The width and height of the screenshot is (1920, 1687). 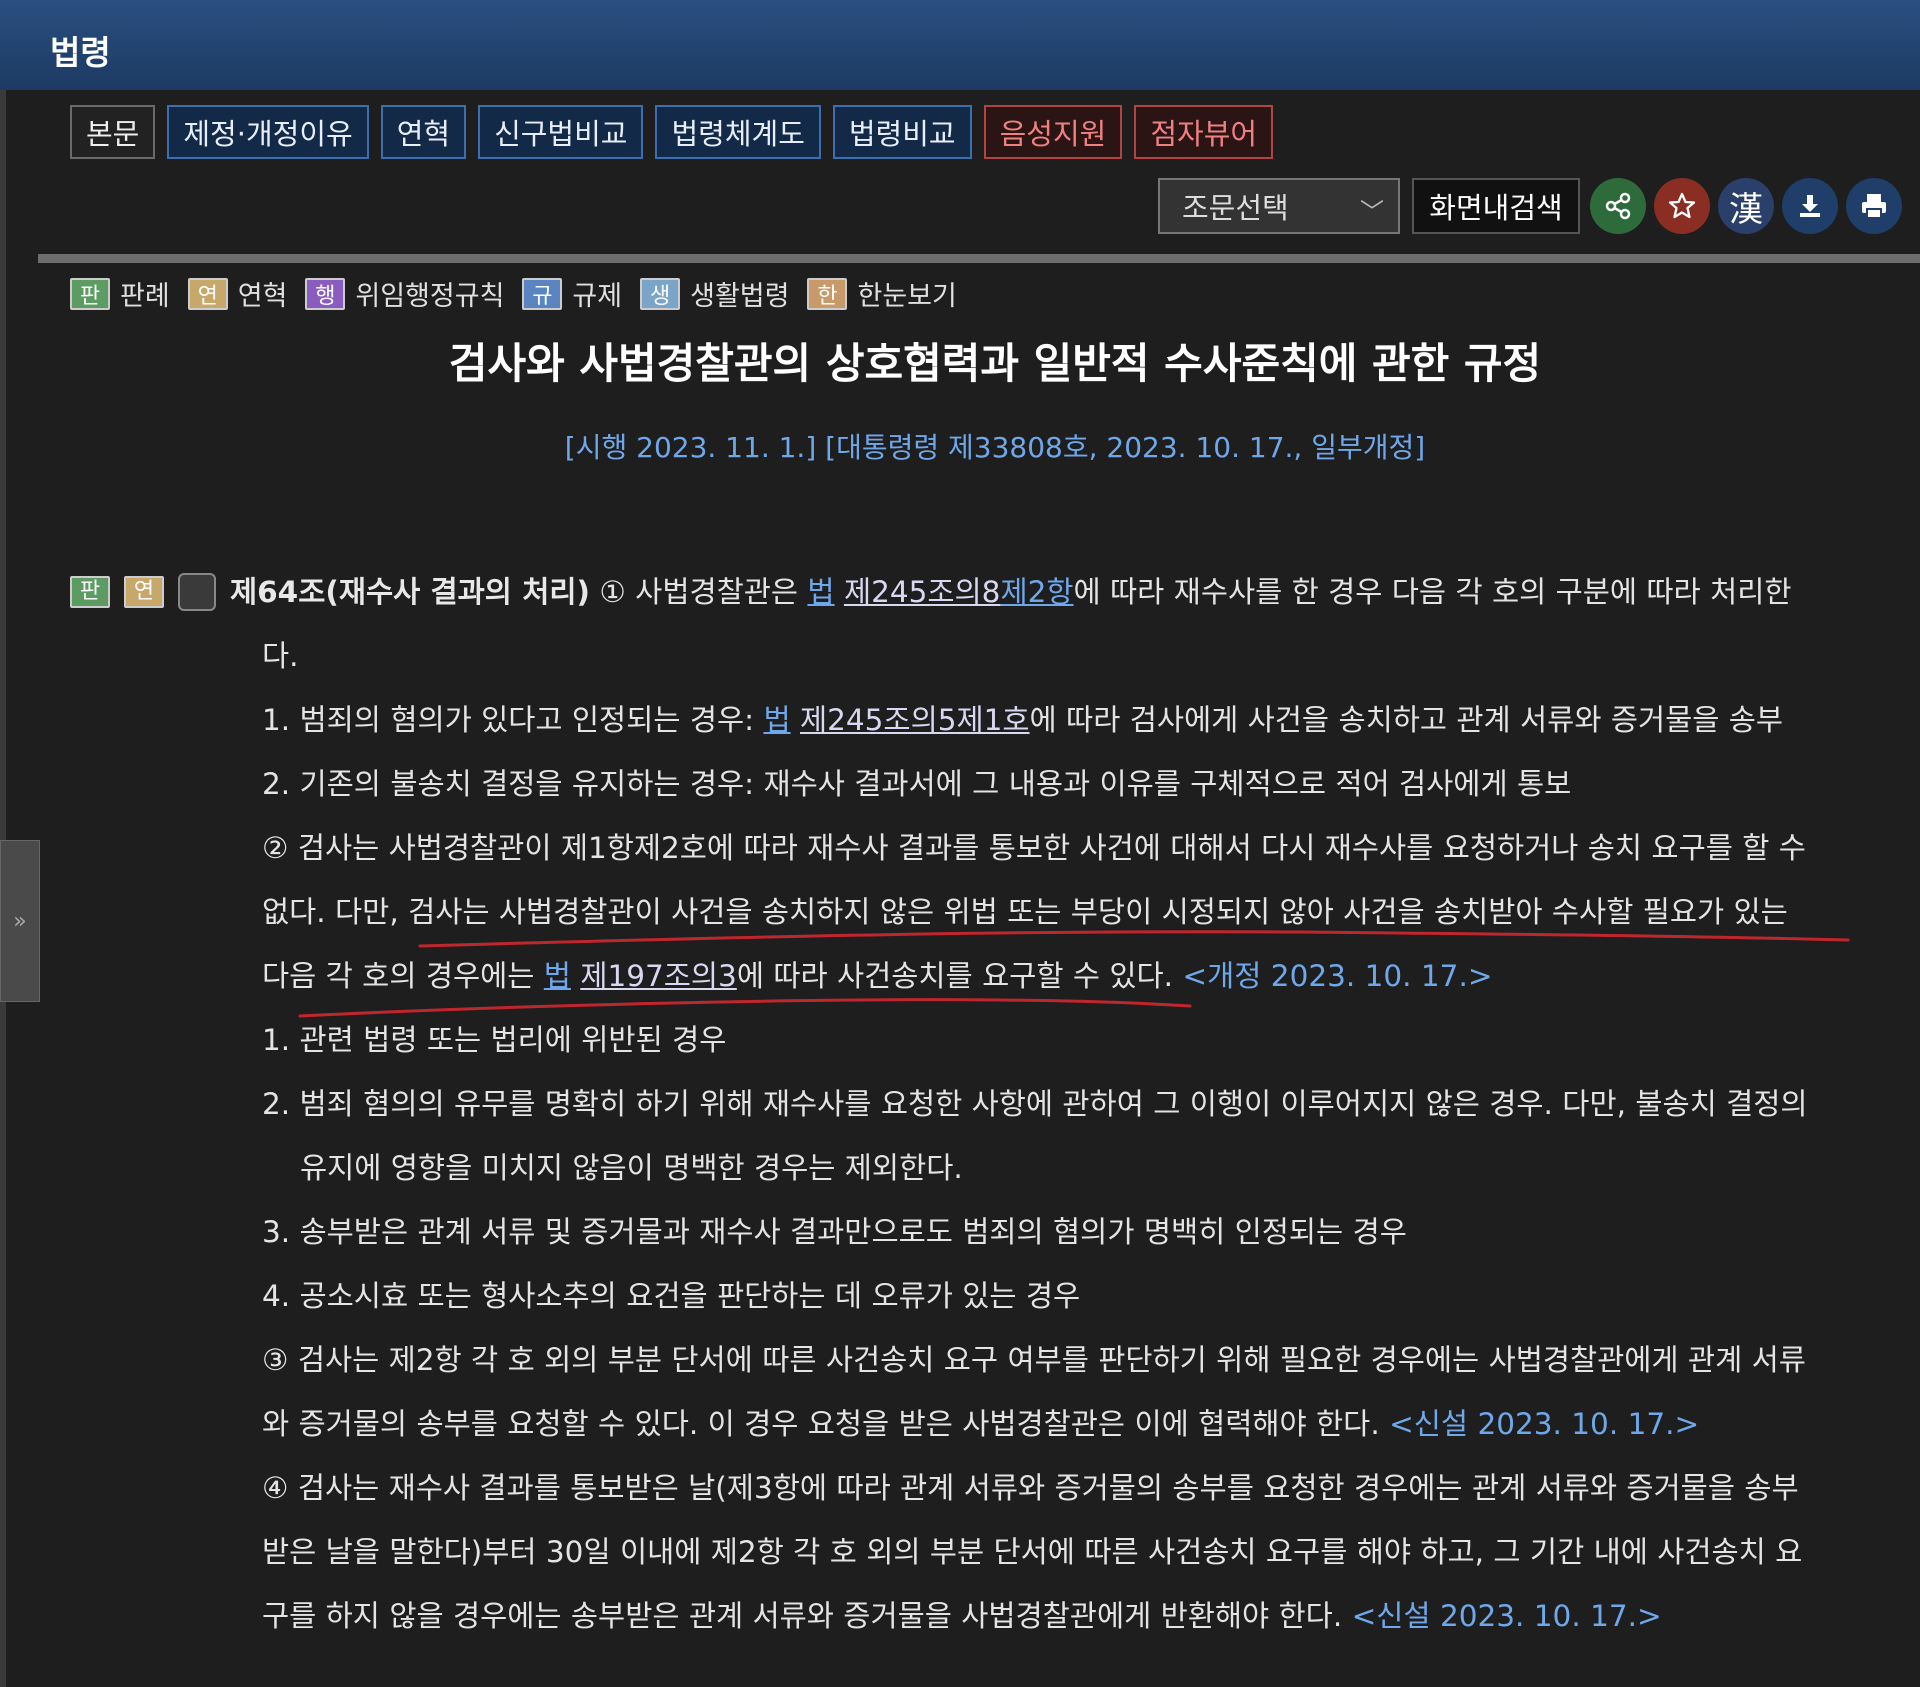 I want to click on legend-item-history: 연 연혁, so click(x=237, y=293).